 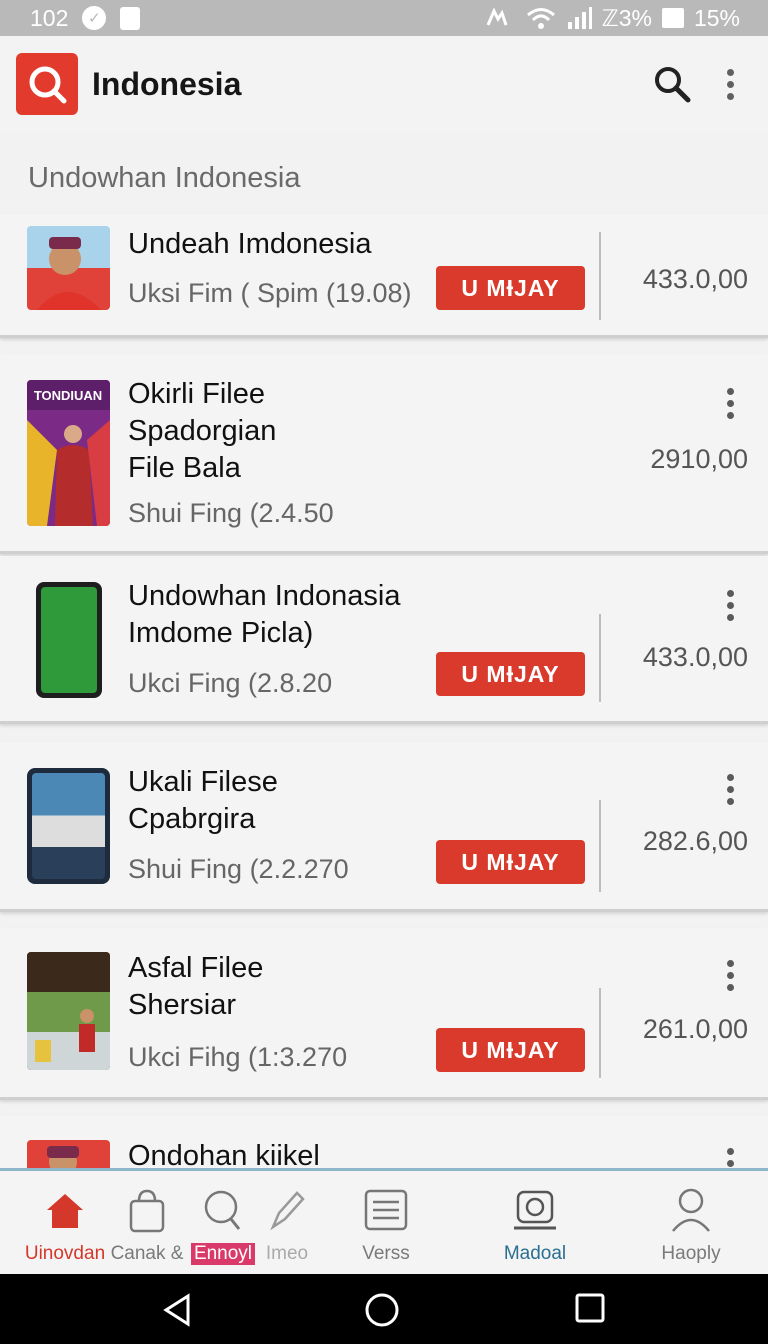 I want to click on status-time: 102, so click(x=49, y=17).